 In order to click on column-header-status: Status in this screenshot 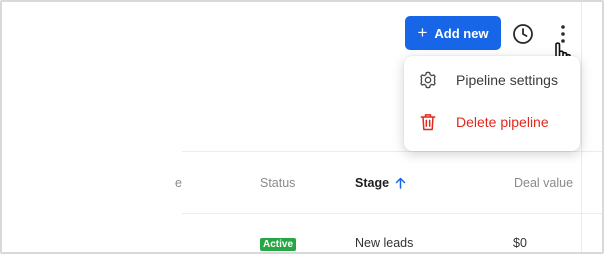, I will do `click(277, 183)`.